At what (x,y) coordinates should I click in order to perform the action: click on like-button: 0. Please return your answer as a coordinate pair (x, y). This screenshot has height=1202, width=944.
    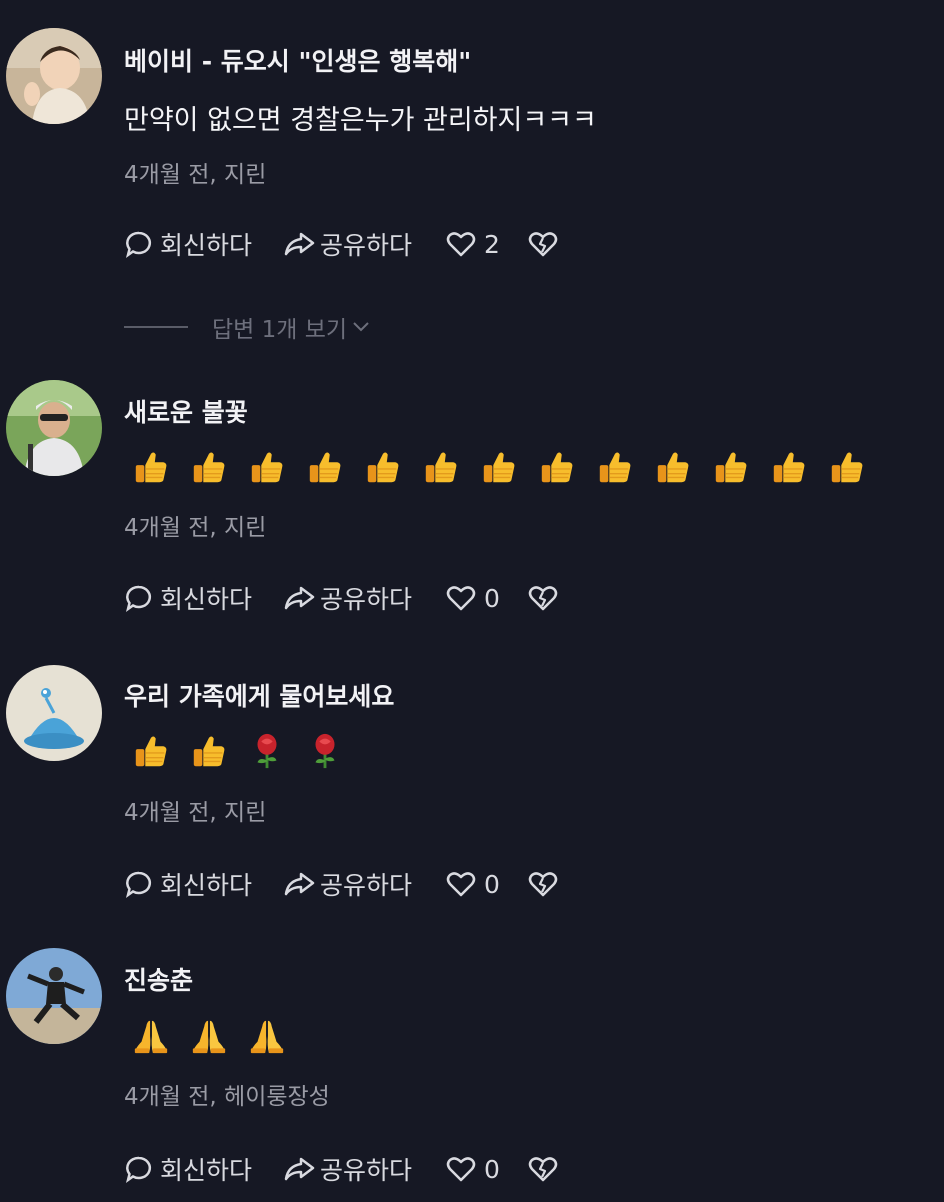
    Looking at the image, I should click on (473, 1169).